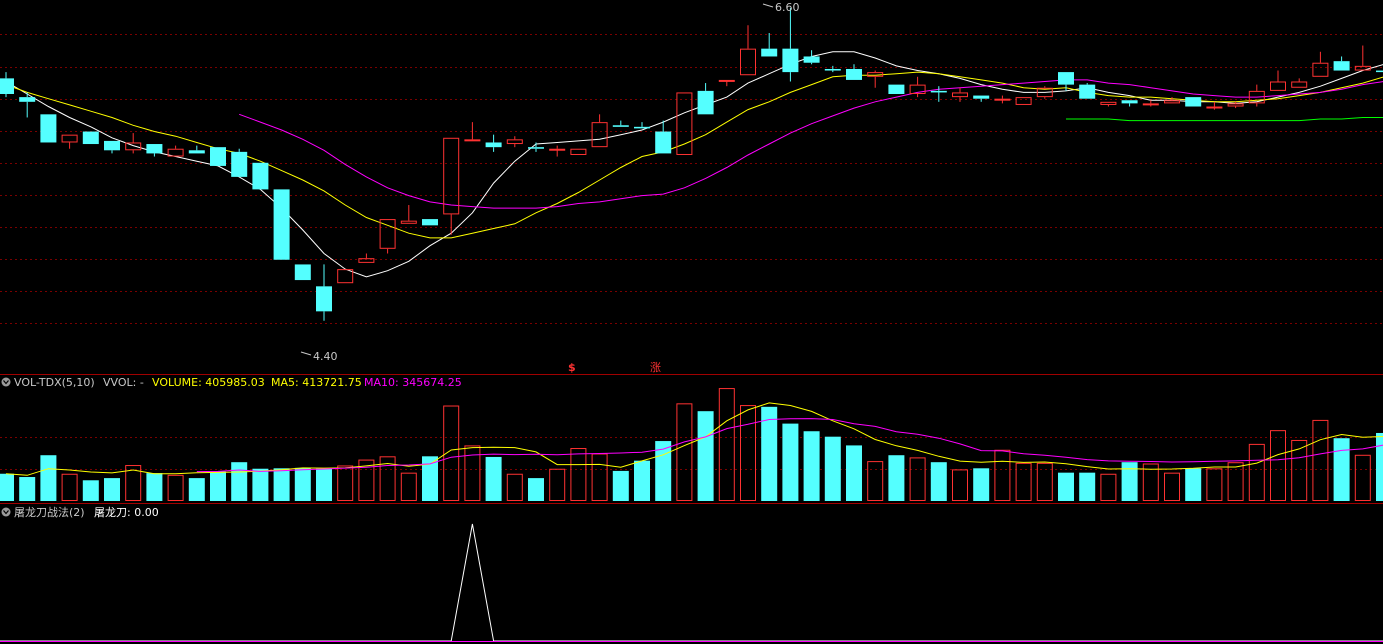 This screenshot has height=644, width=1383. What do you see at coordinates (325, 356) in the screenshot?
I see `low-price-label: 4.40` at bounding box center [325, 356].